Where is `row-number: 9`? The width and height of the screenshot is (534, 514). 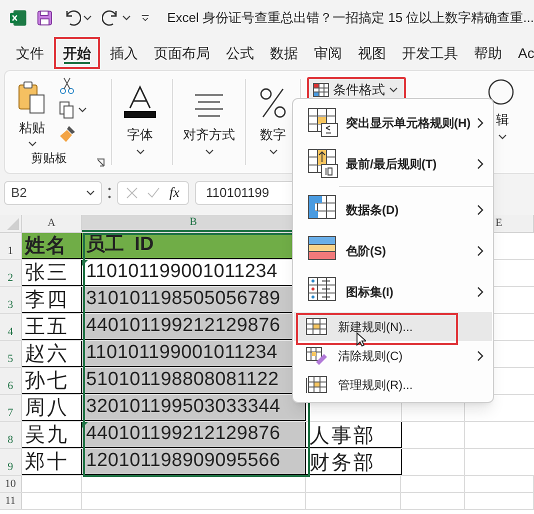 row-number: 9 is located at coordinates (11, 466).